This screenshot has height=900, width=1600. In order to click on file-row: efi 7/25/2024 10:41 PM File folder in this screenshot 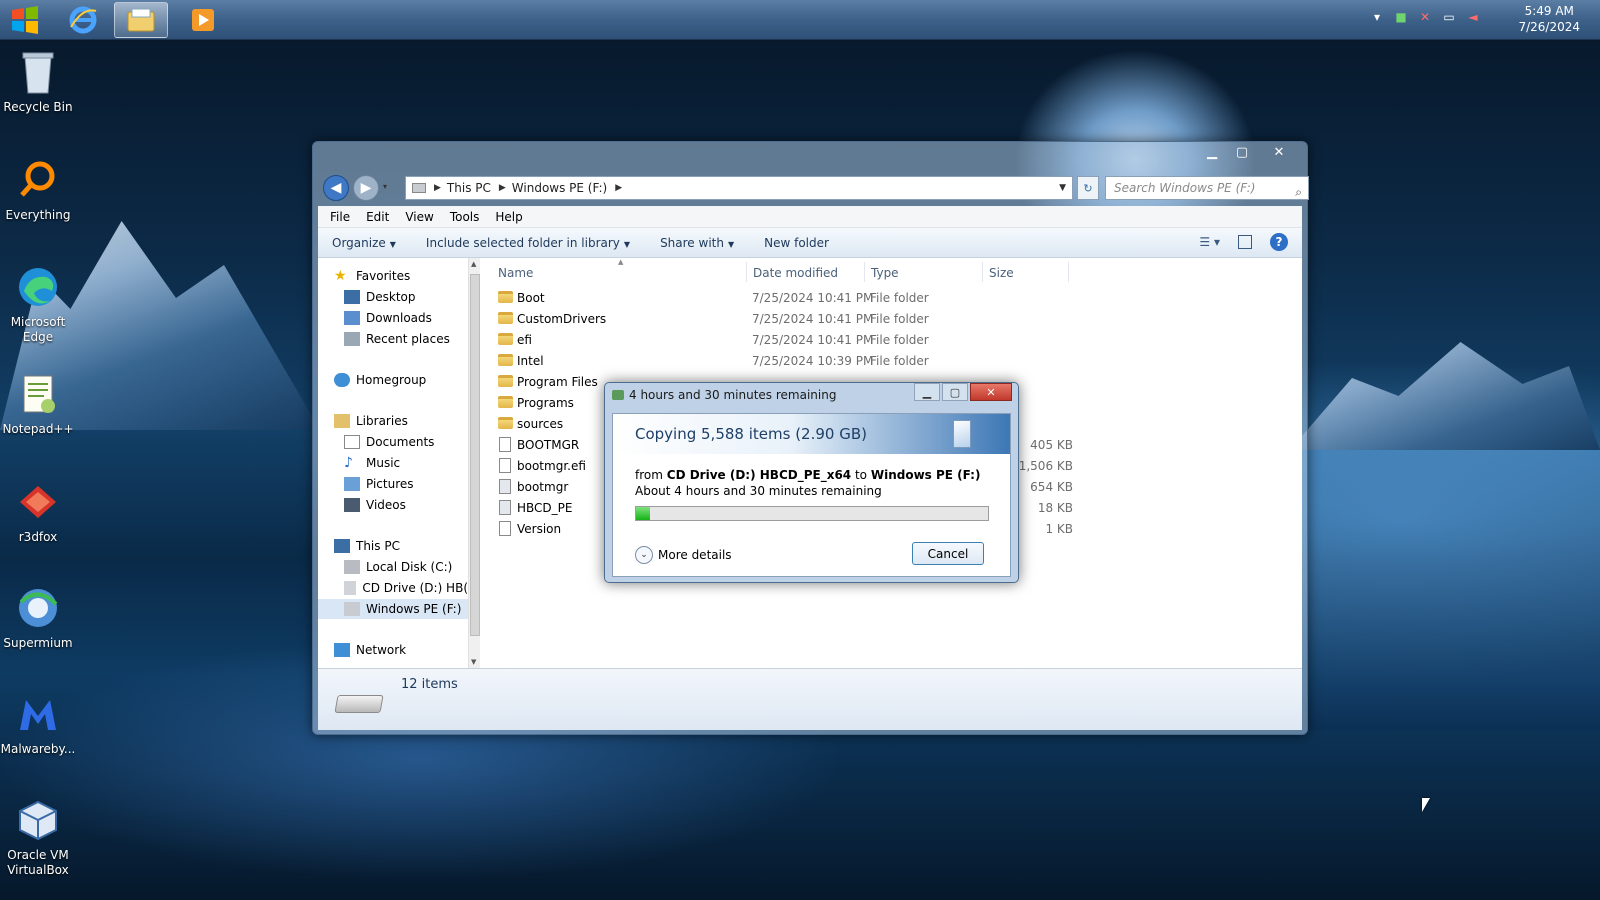, I will do `click(788, 340)`.